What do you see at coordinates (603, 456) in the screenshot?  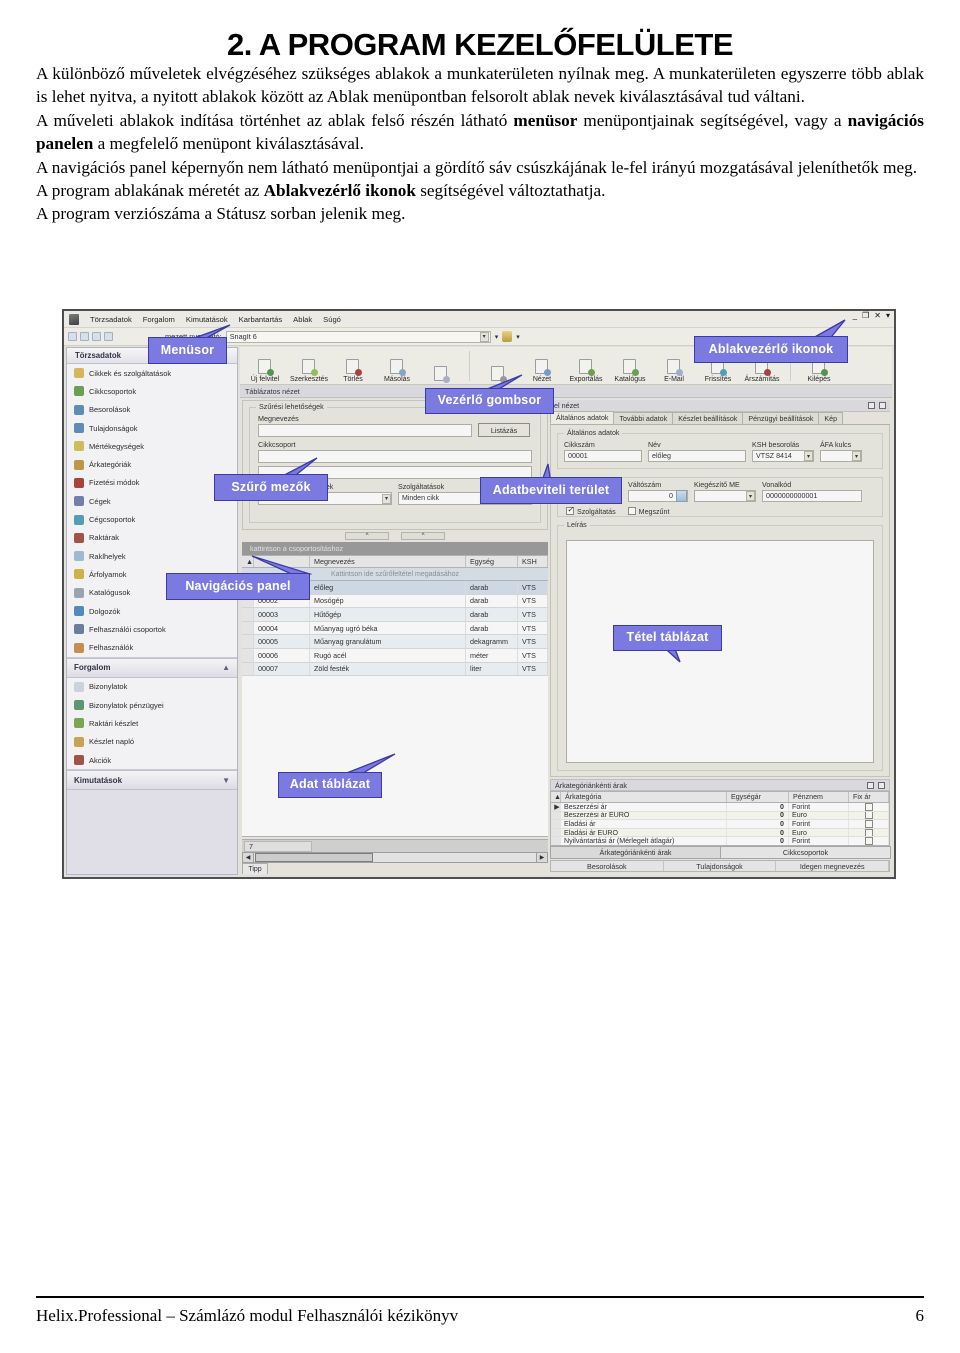 I see `field-cikkszam-input: 00001` at bounding box center [603, 456].